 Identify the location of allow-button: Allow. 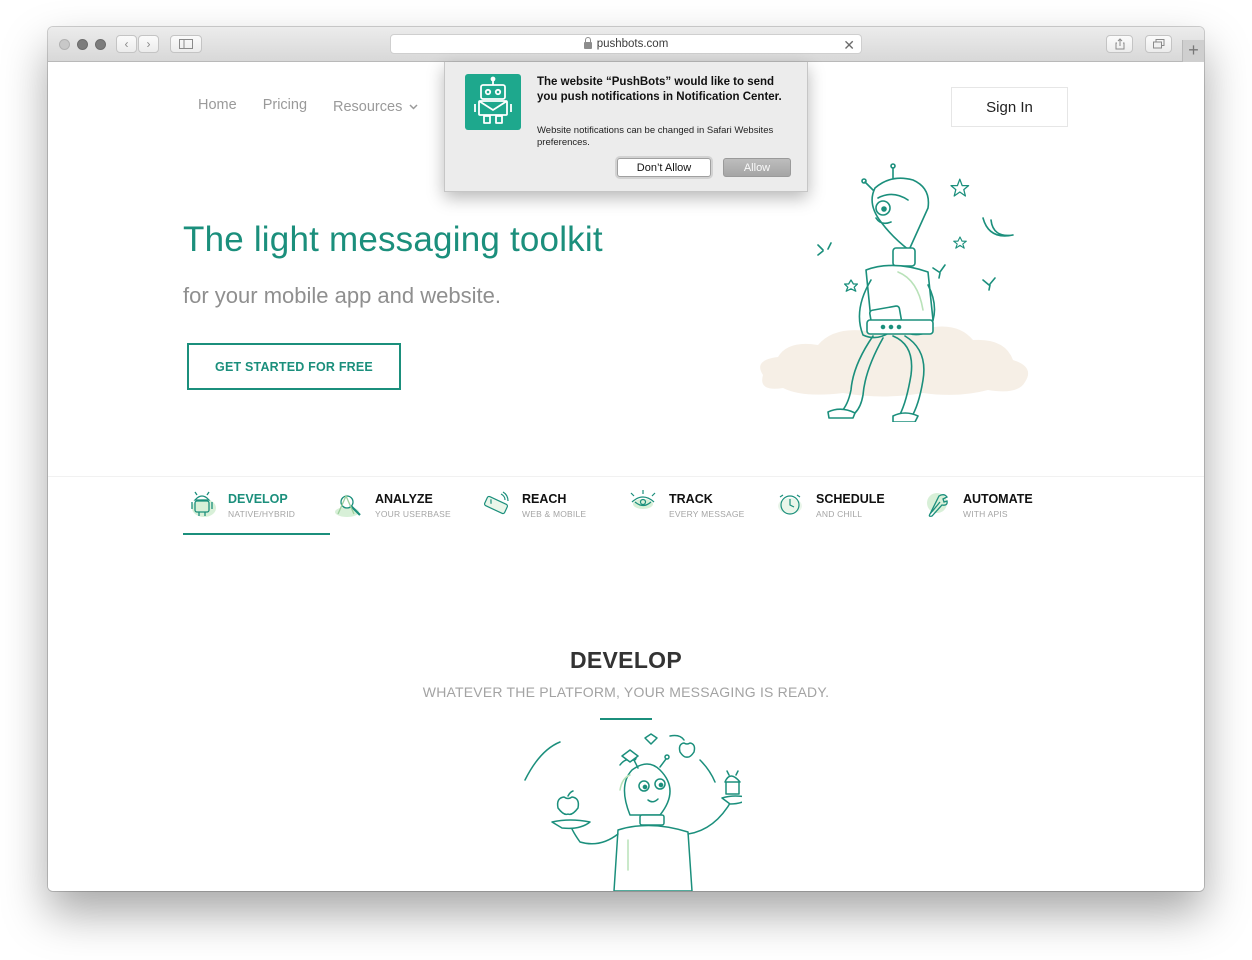
(757, 167).